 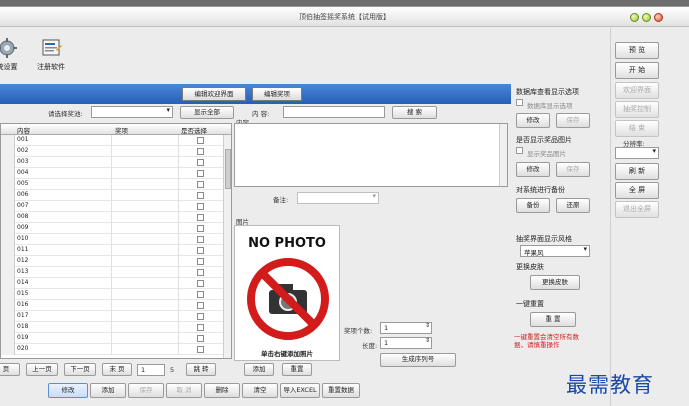 I want to click on minimize-button, so click(x=634, y=17).